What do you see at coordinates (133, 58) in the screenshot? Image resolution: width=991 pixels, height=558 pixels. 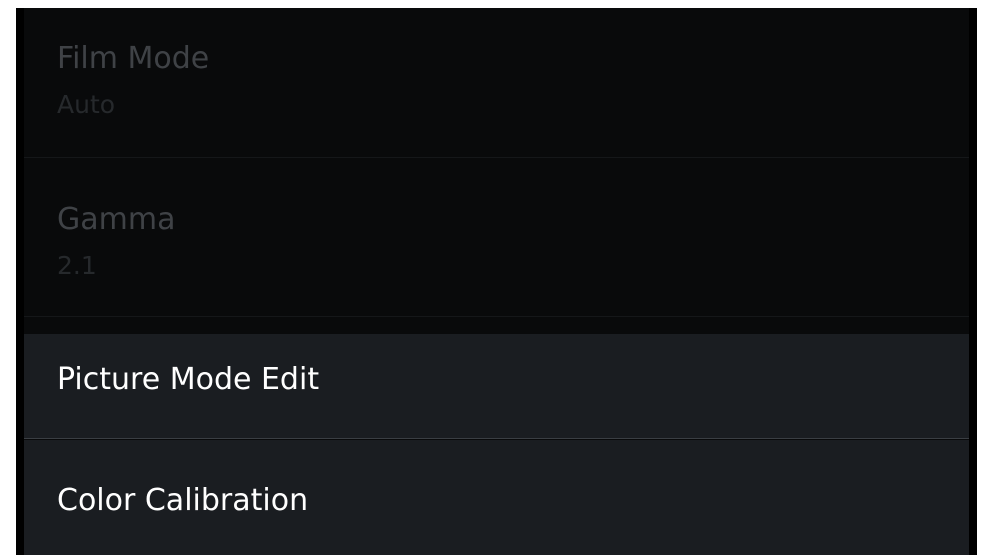 I see `menu-item-label: Film Mode` at bounding box center [133, 58].